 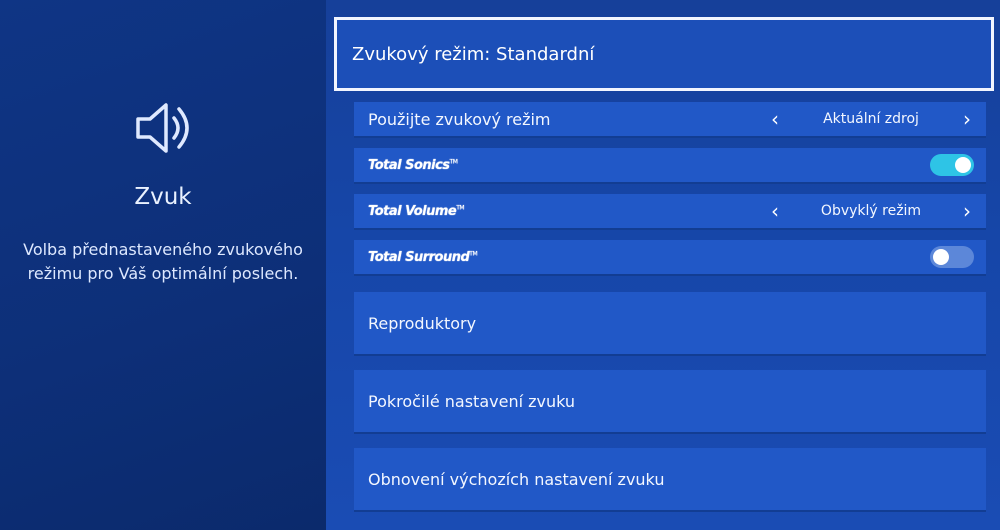 I want to click on total-surround-toggle, so click(x=952, y=257).